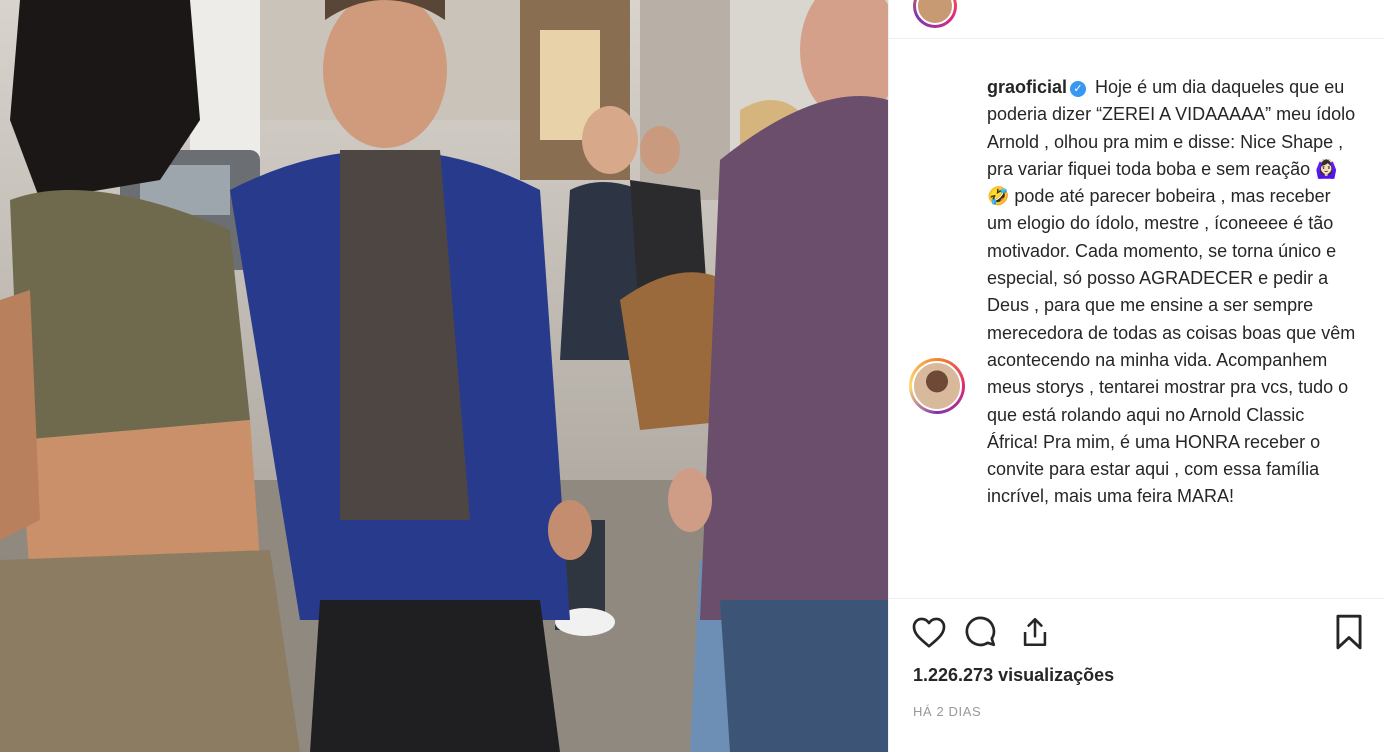 This screenshot has width=1384, height=752. Describe the element at coordinates (1349, 632) in the screenshot. I see `bookmark-icon` at that location.